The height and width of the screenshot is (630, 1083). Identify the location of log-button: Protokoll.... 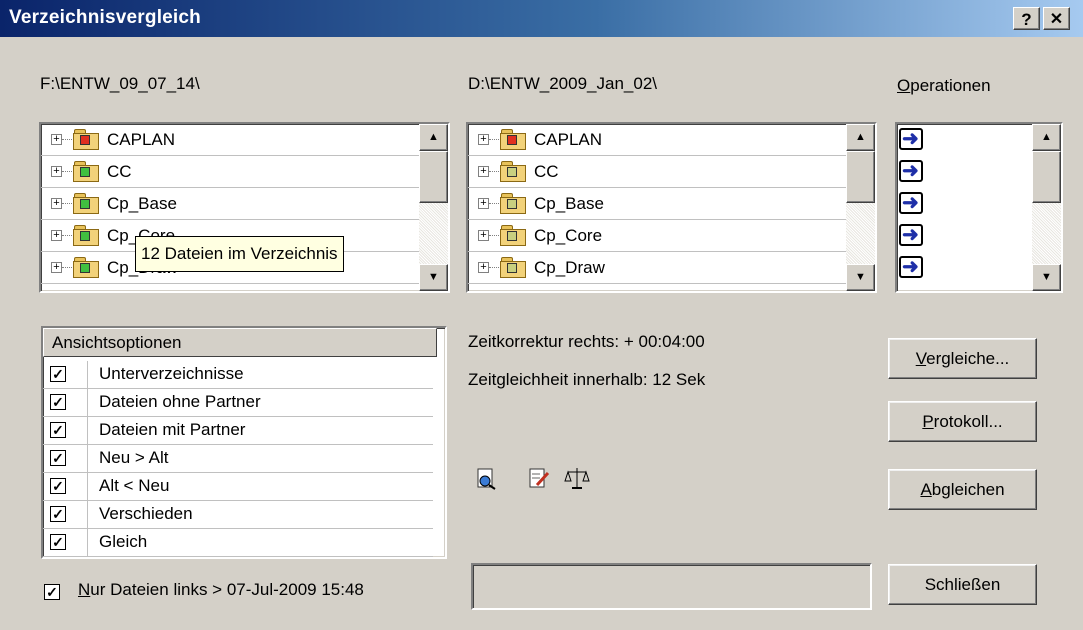
(962, 421).